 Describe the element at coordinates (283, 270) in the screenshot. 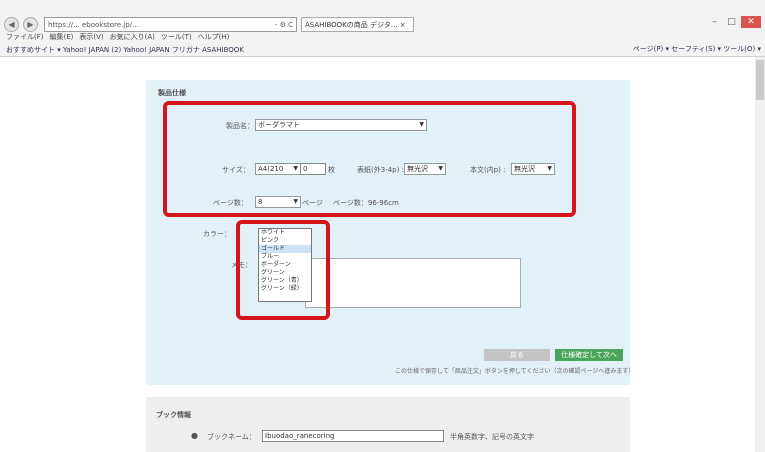

I see `highlight-frame-color` at that location.